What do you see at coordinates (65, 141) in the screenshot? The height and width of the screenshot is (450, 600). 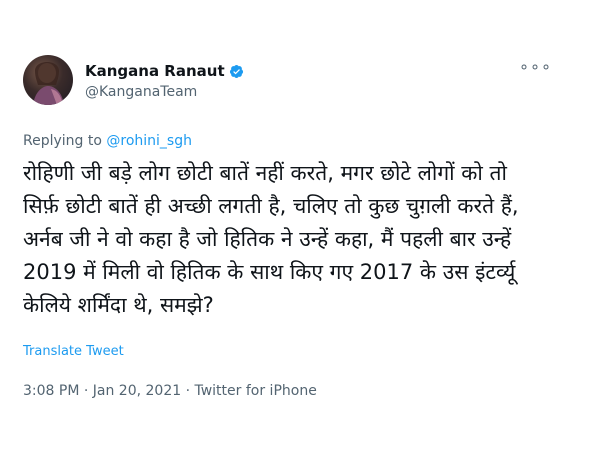 I see `replying-prefix: Replying to` at bounding box center [65, 141].